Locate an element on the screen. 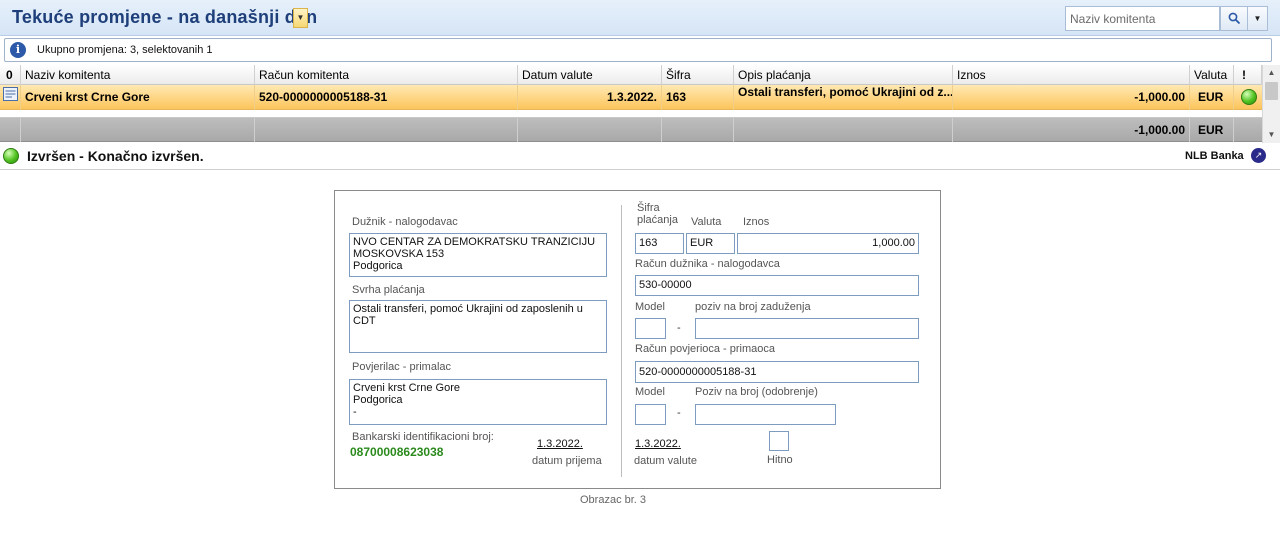 This screenshot has width=1280, height=549. model1-dash: - is located at coordinates (679, 328).